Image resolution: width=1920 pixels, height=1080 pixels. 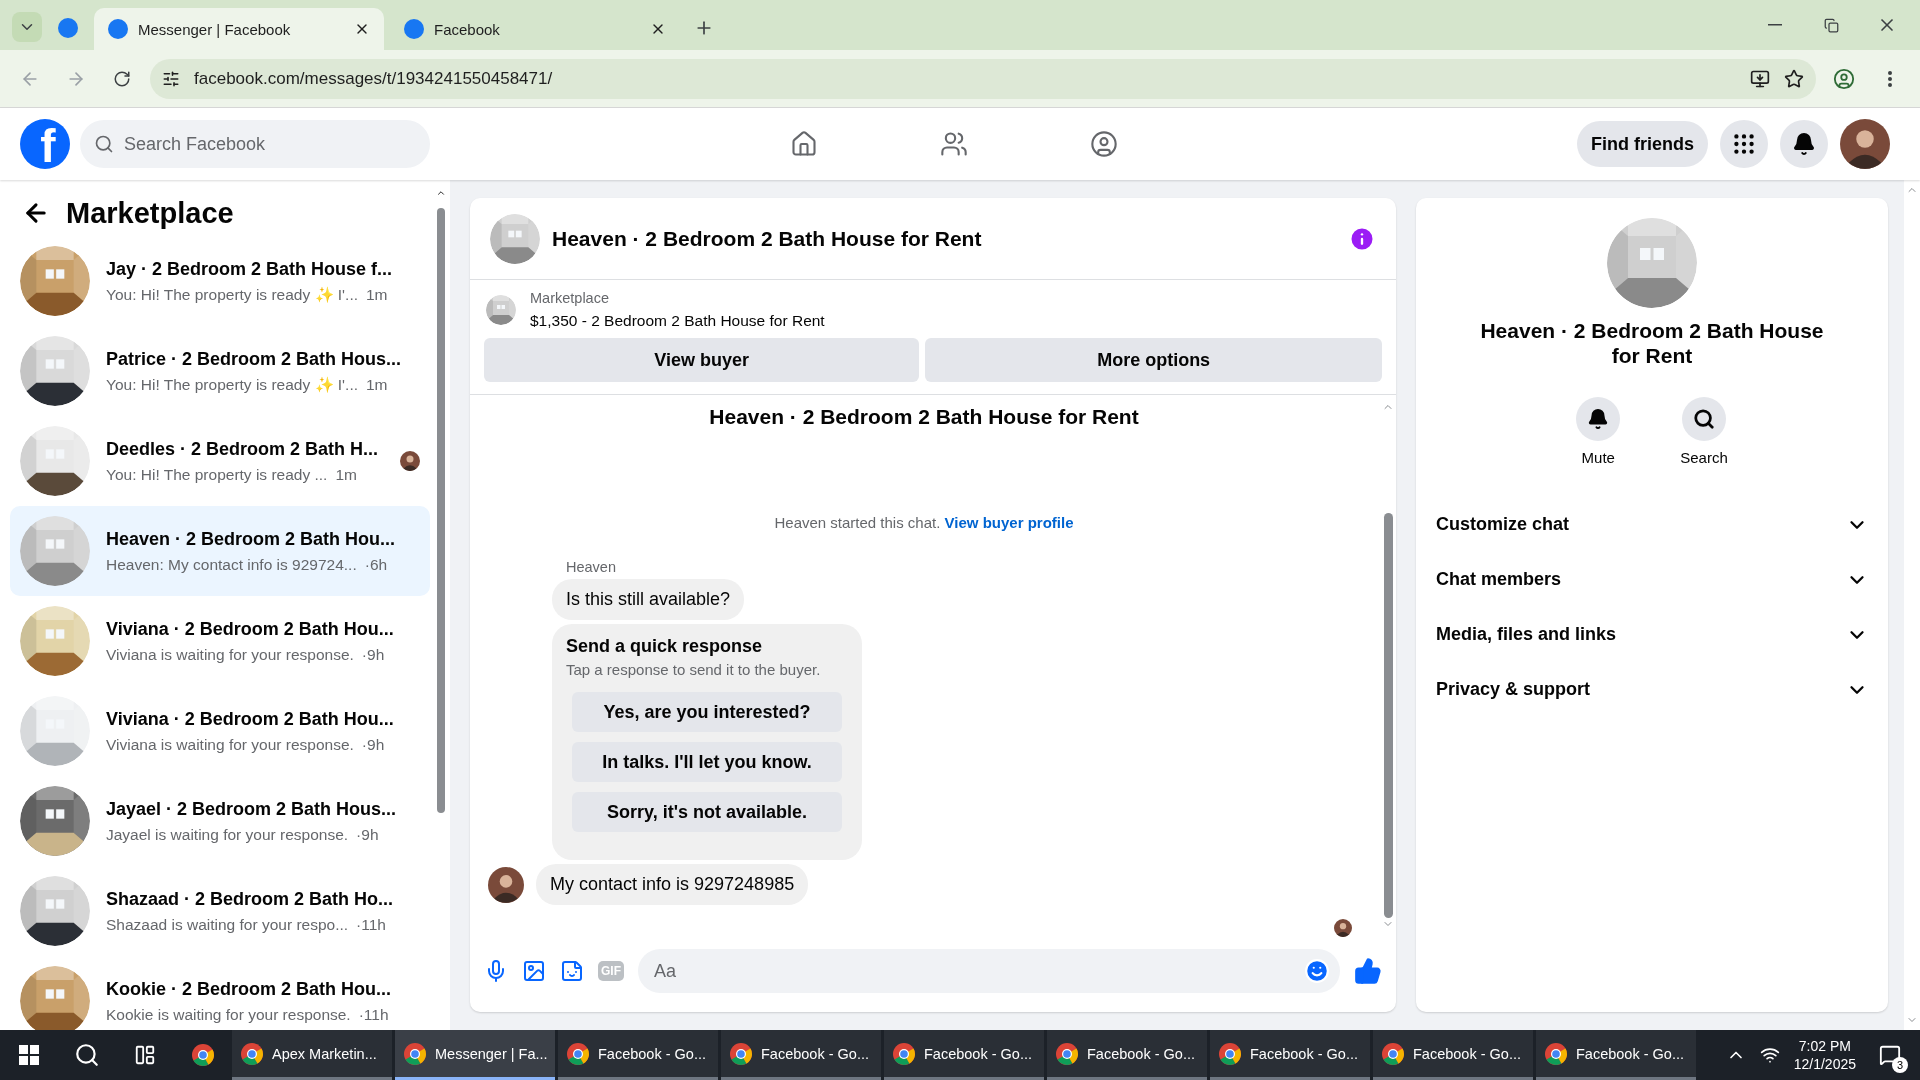 What do you see at coordinates (989, 971) in the screenshot?
I see `message-field: Aa` at bounding box center [989, 971].